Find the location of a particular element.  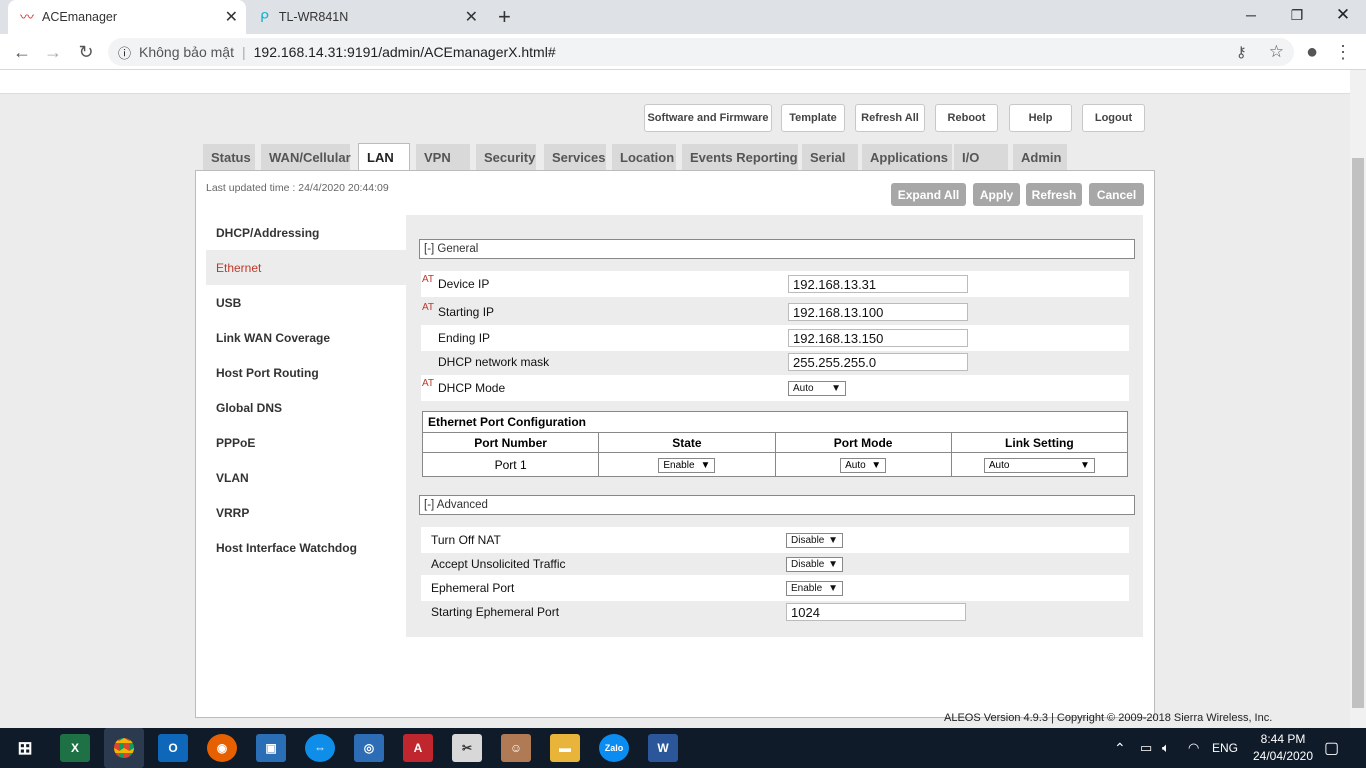

tray-chevron-icon: ⌃ is located at coordinates (1120, 748).